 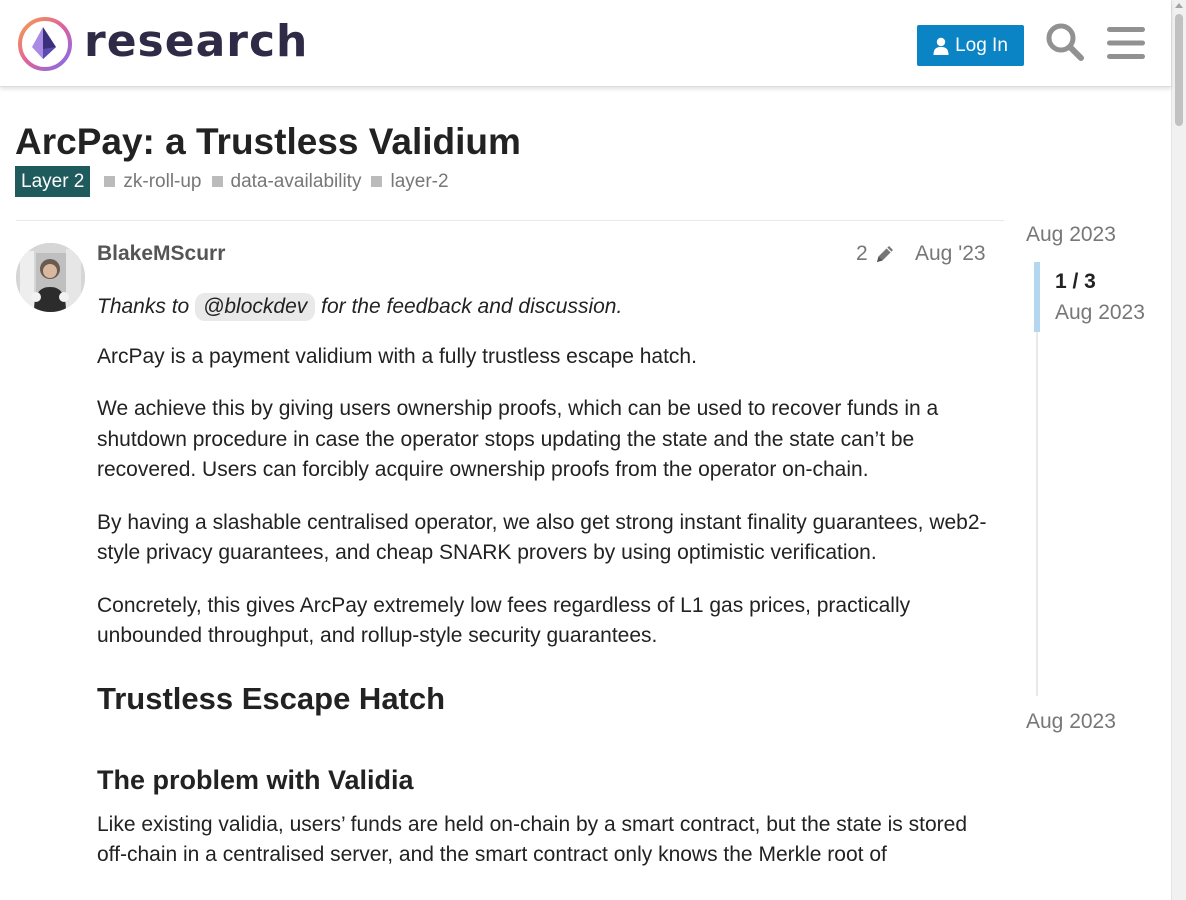 I want to click on post-date: Aug '23, so click(x=950, y=254).